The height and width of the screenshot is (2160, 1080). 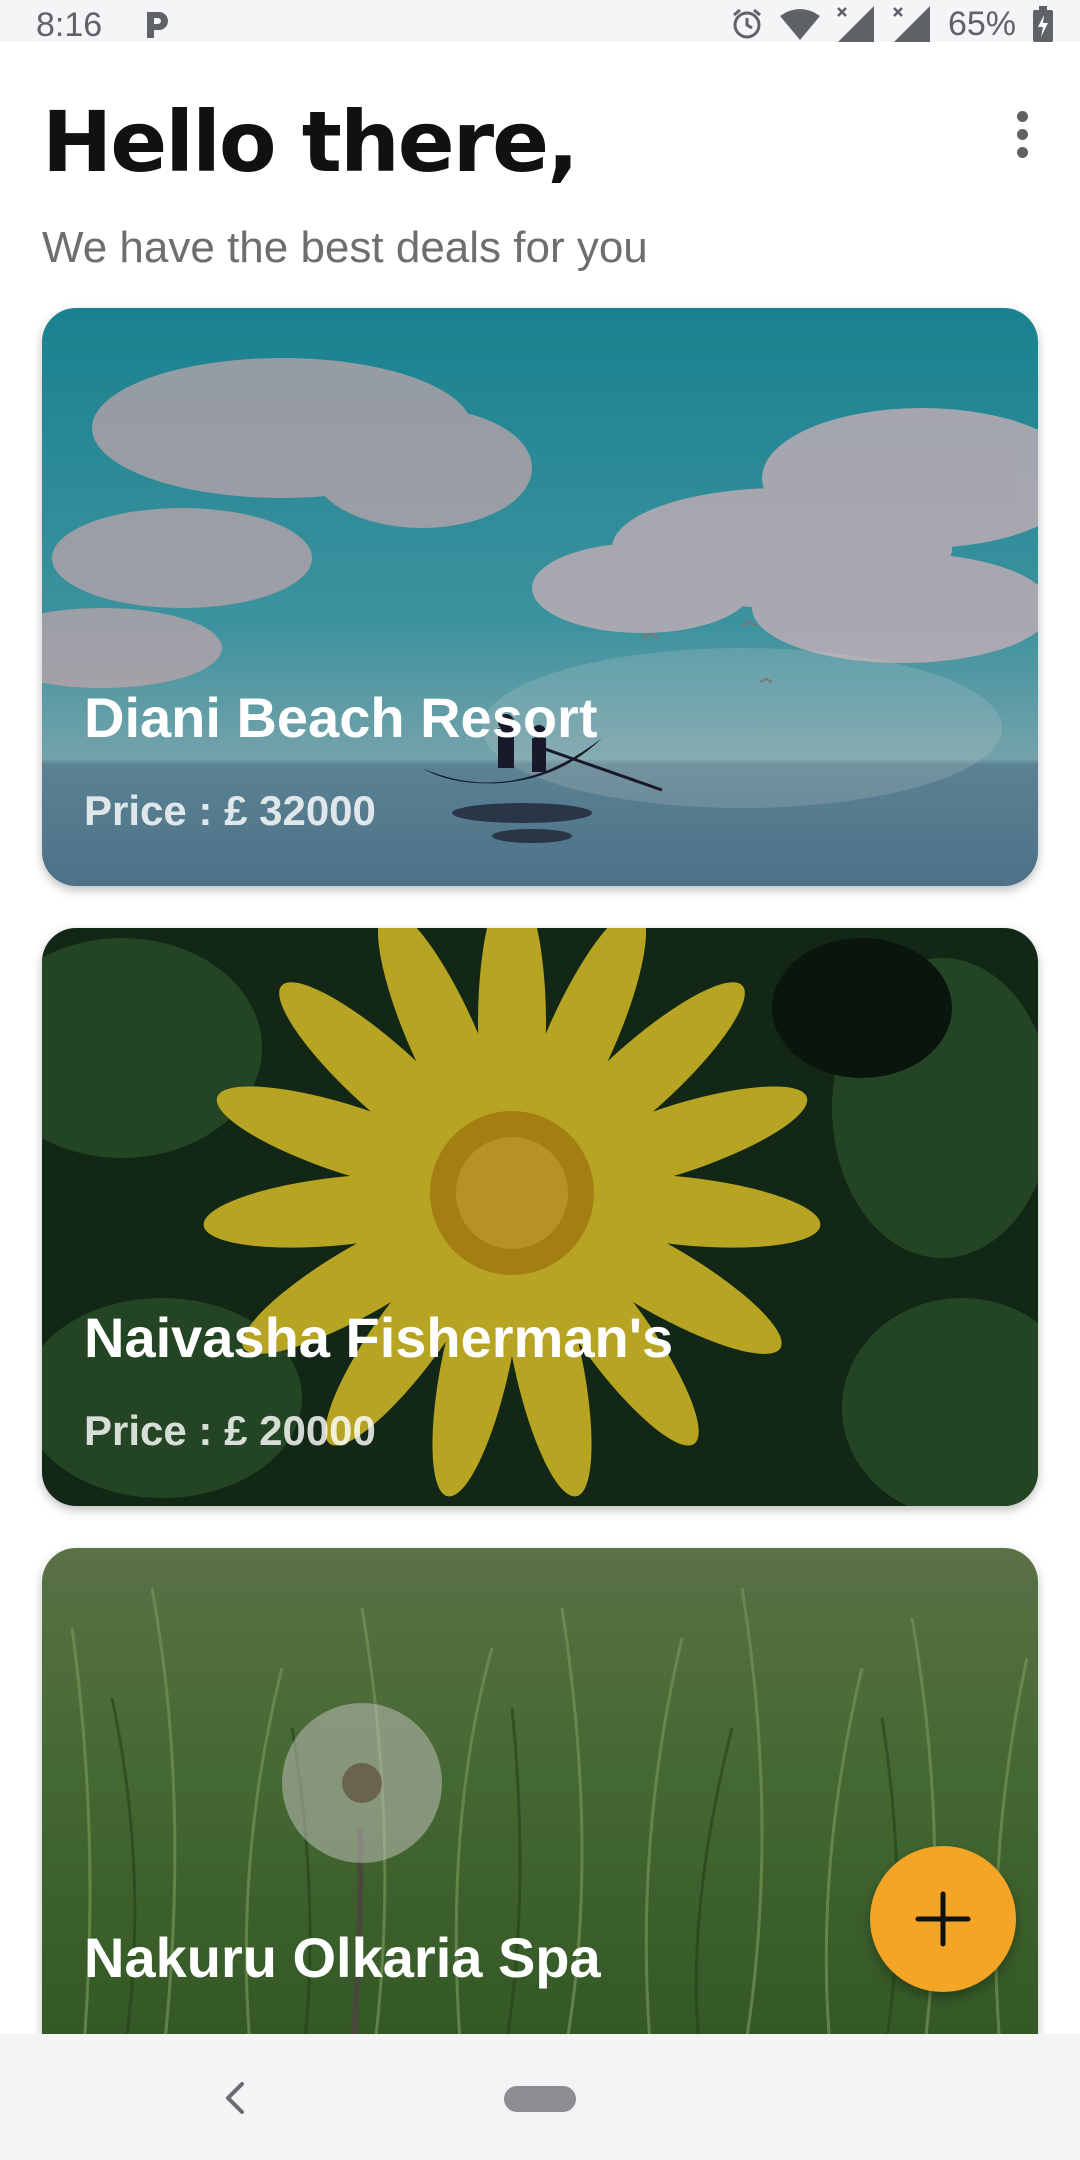 I want to click on deal-name: Diani Beach Resort, so click(x=341, y=717).